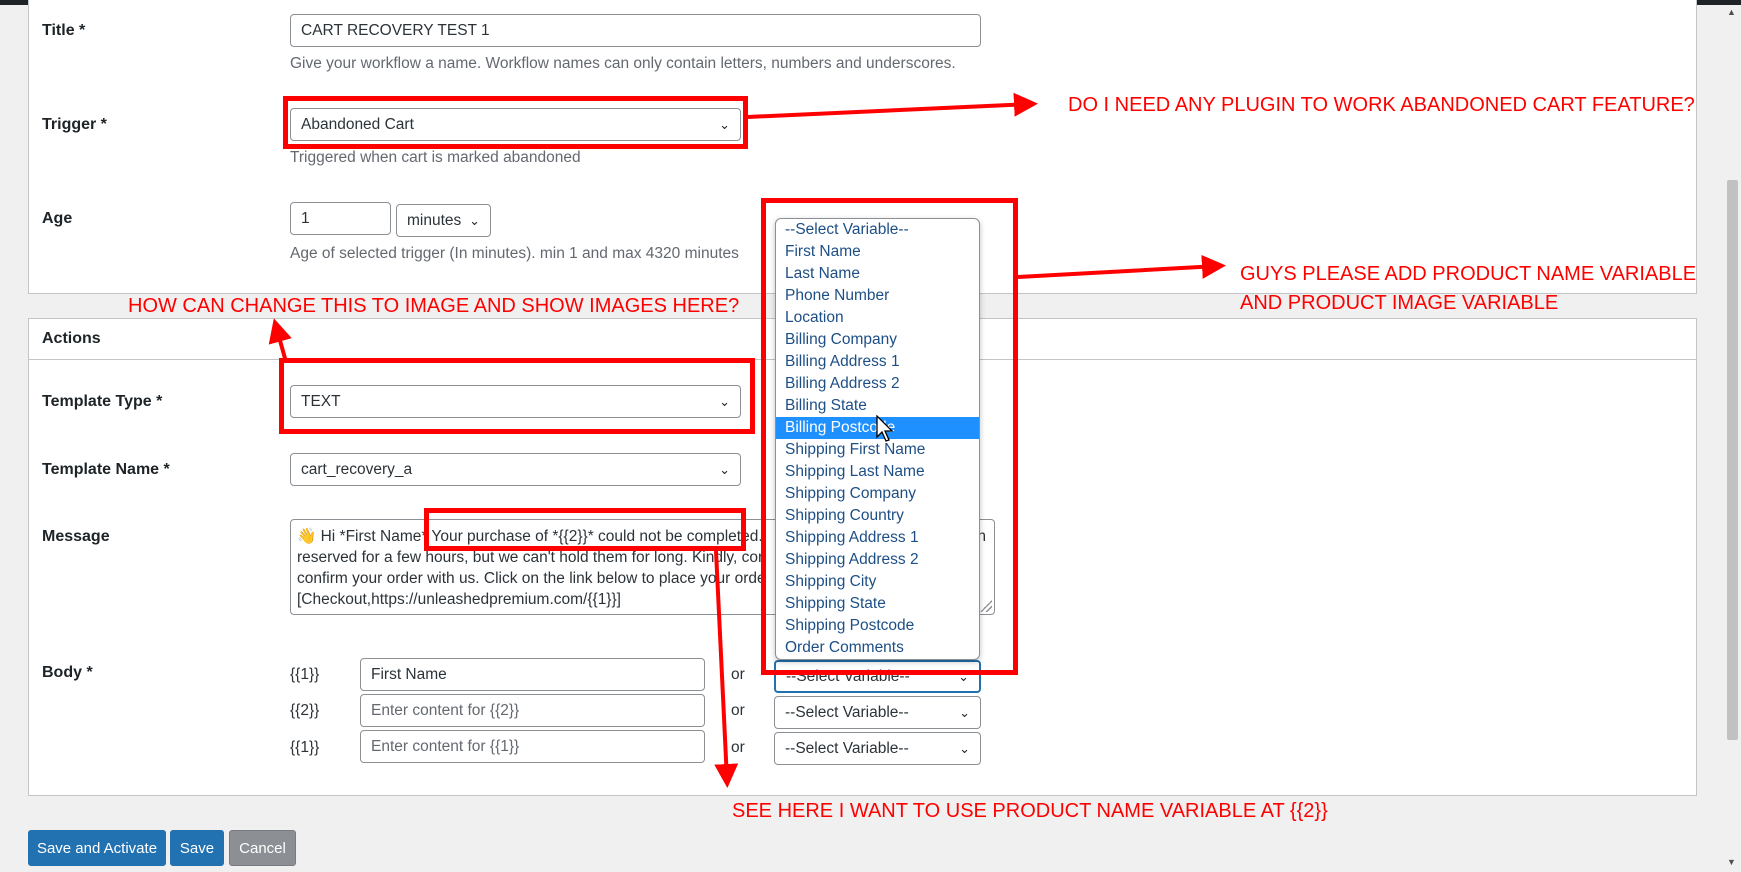 The width and height of the screenshot is (1741, 872). What do you see at coordinates (305, 747) in the screenshot?
I see `body-var-3: {{1}}` at bounding box center [305, 747].